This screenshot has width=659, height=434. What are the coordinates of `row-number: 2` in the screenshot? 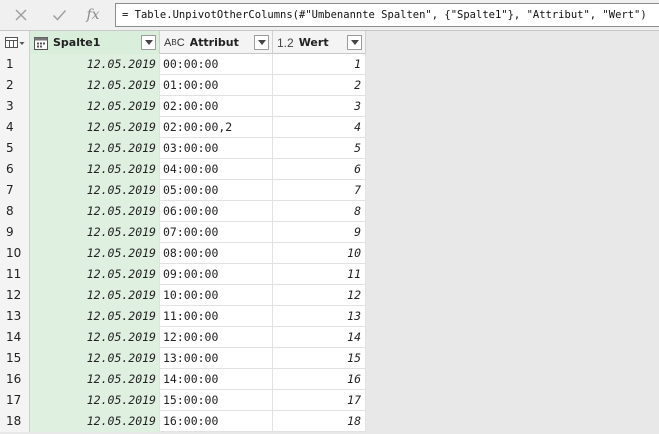 It's located at (15, 85).